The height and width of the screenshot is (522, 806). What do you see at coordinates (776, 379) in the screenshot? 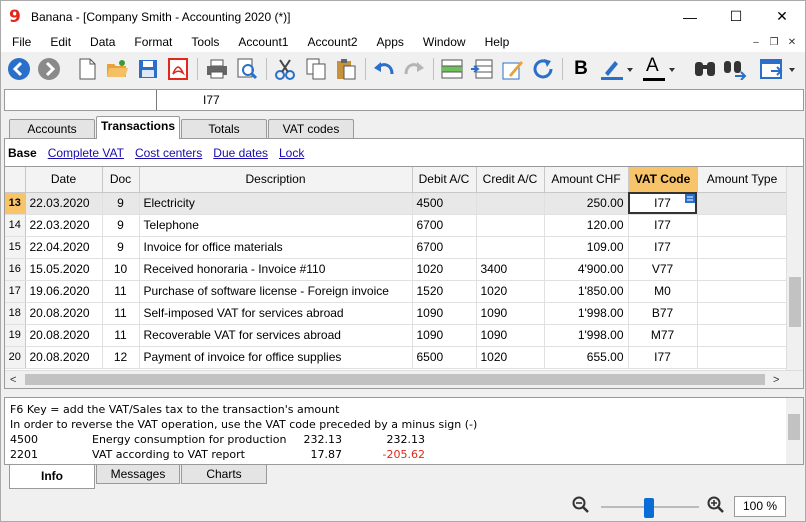
I see `scroll-right-arrow-icon: >` at bounding box center [776, 379].